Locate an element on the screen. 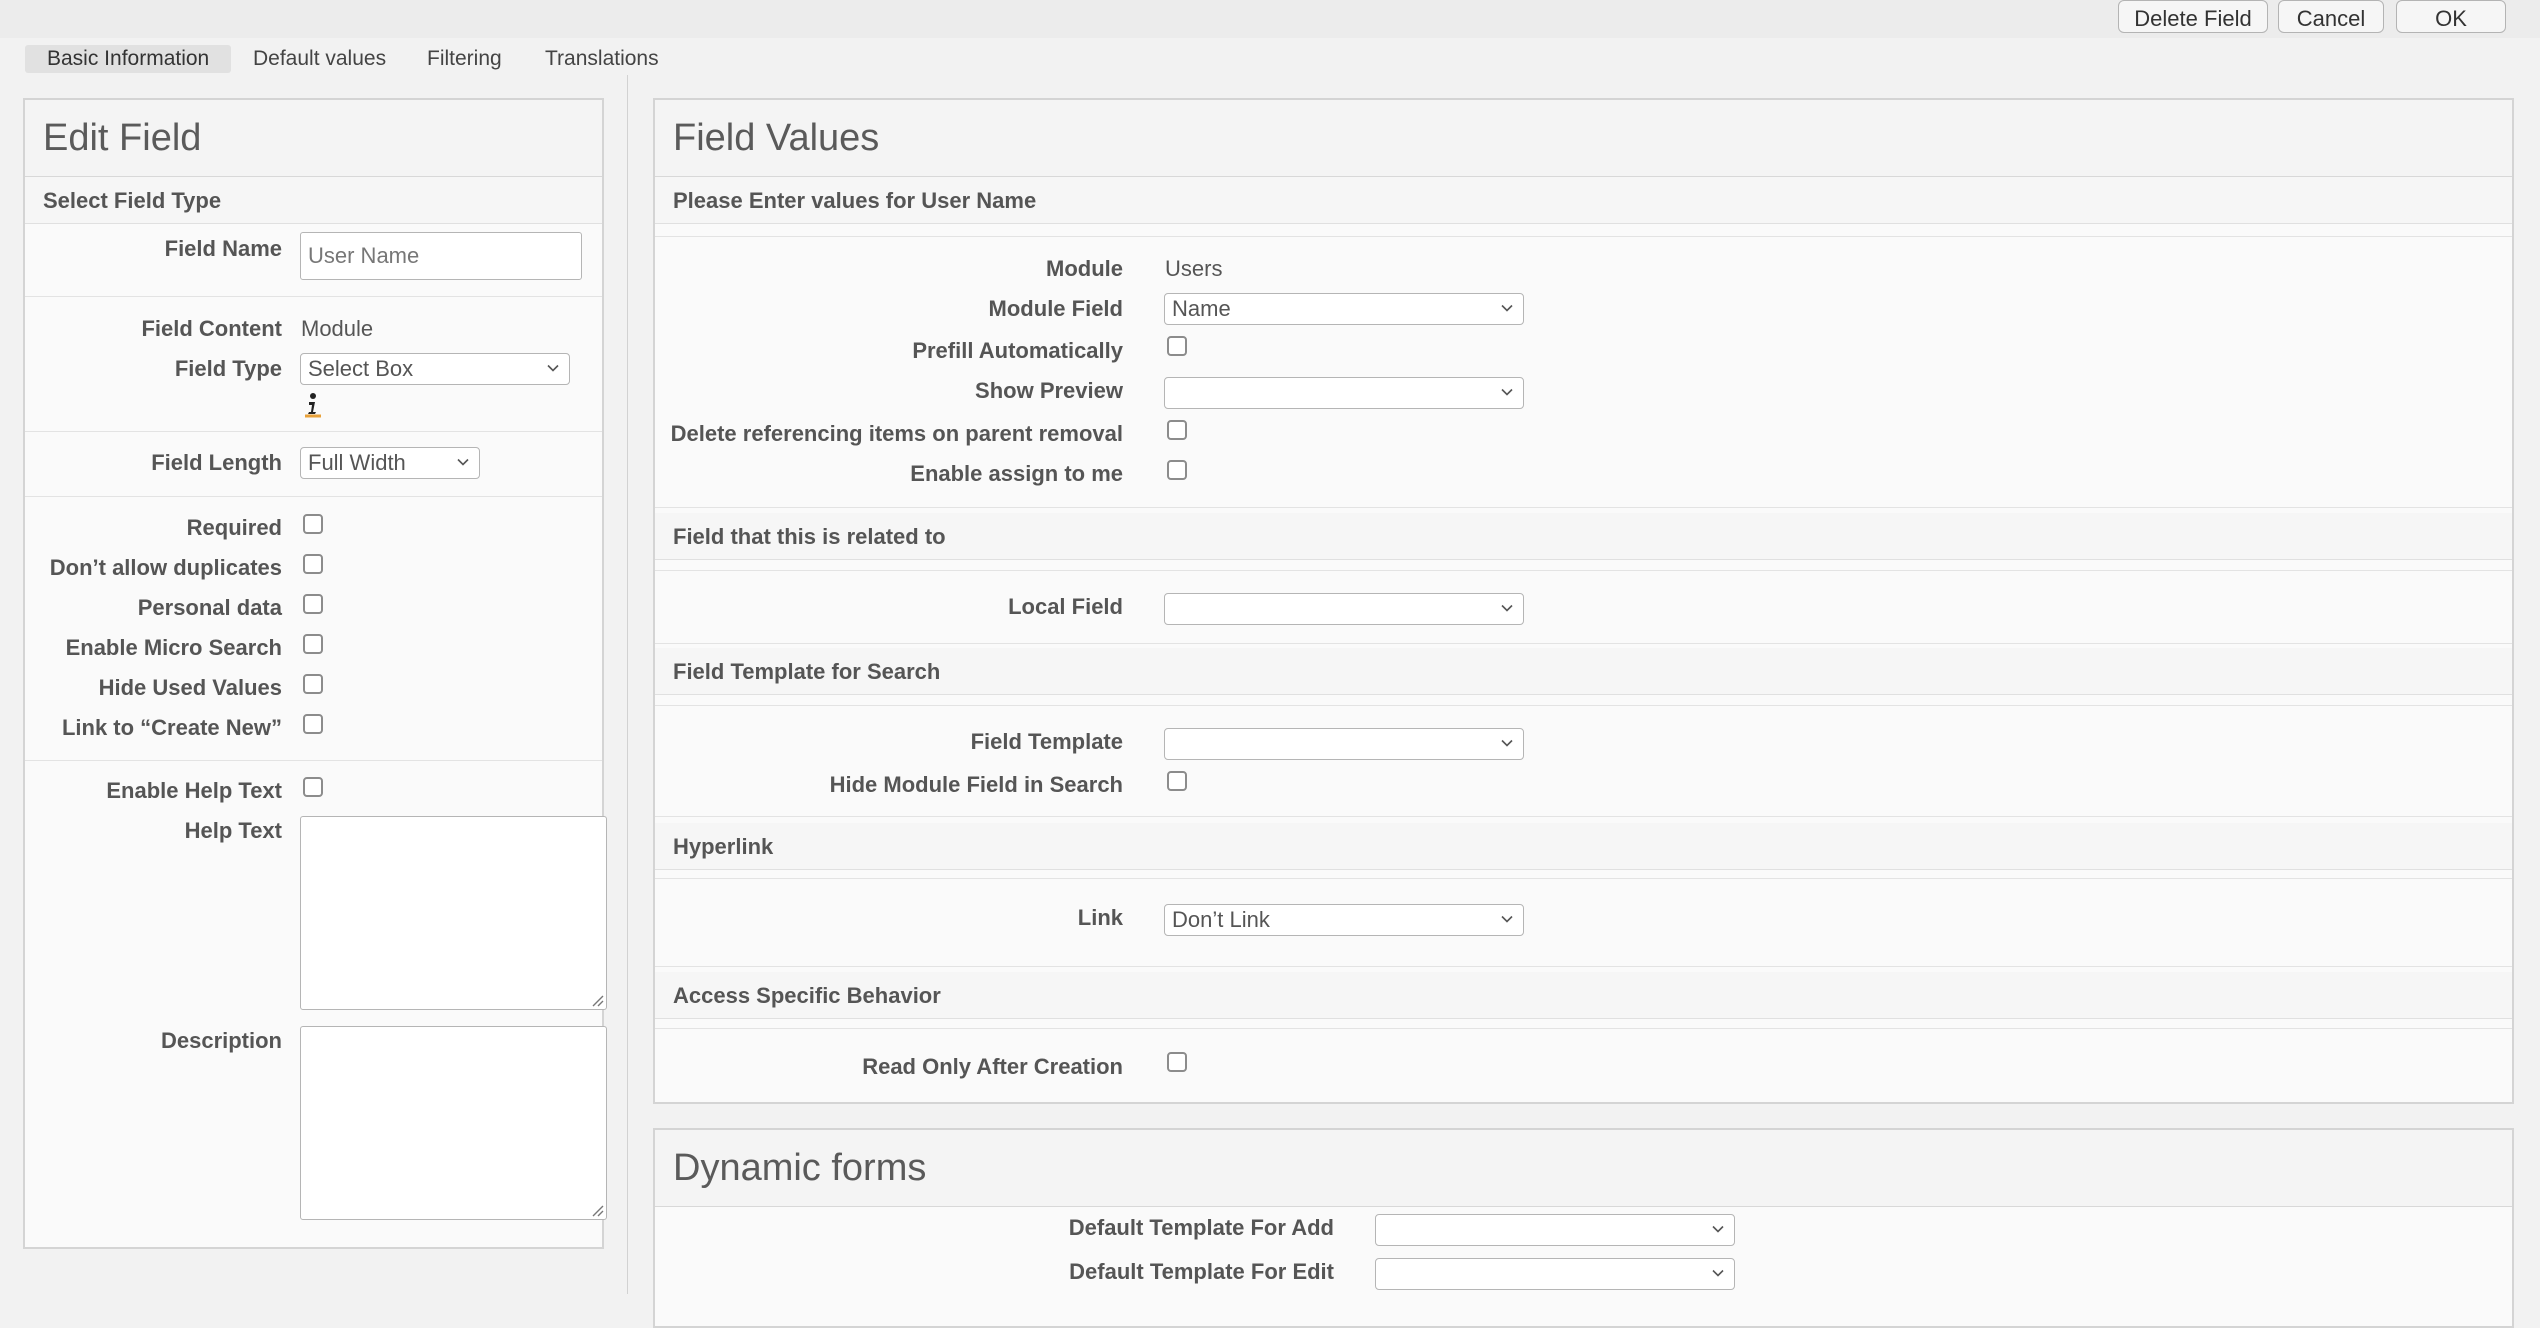  personal-data-label: Personal data is located at coordinates (209, 607).